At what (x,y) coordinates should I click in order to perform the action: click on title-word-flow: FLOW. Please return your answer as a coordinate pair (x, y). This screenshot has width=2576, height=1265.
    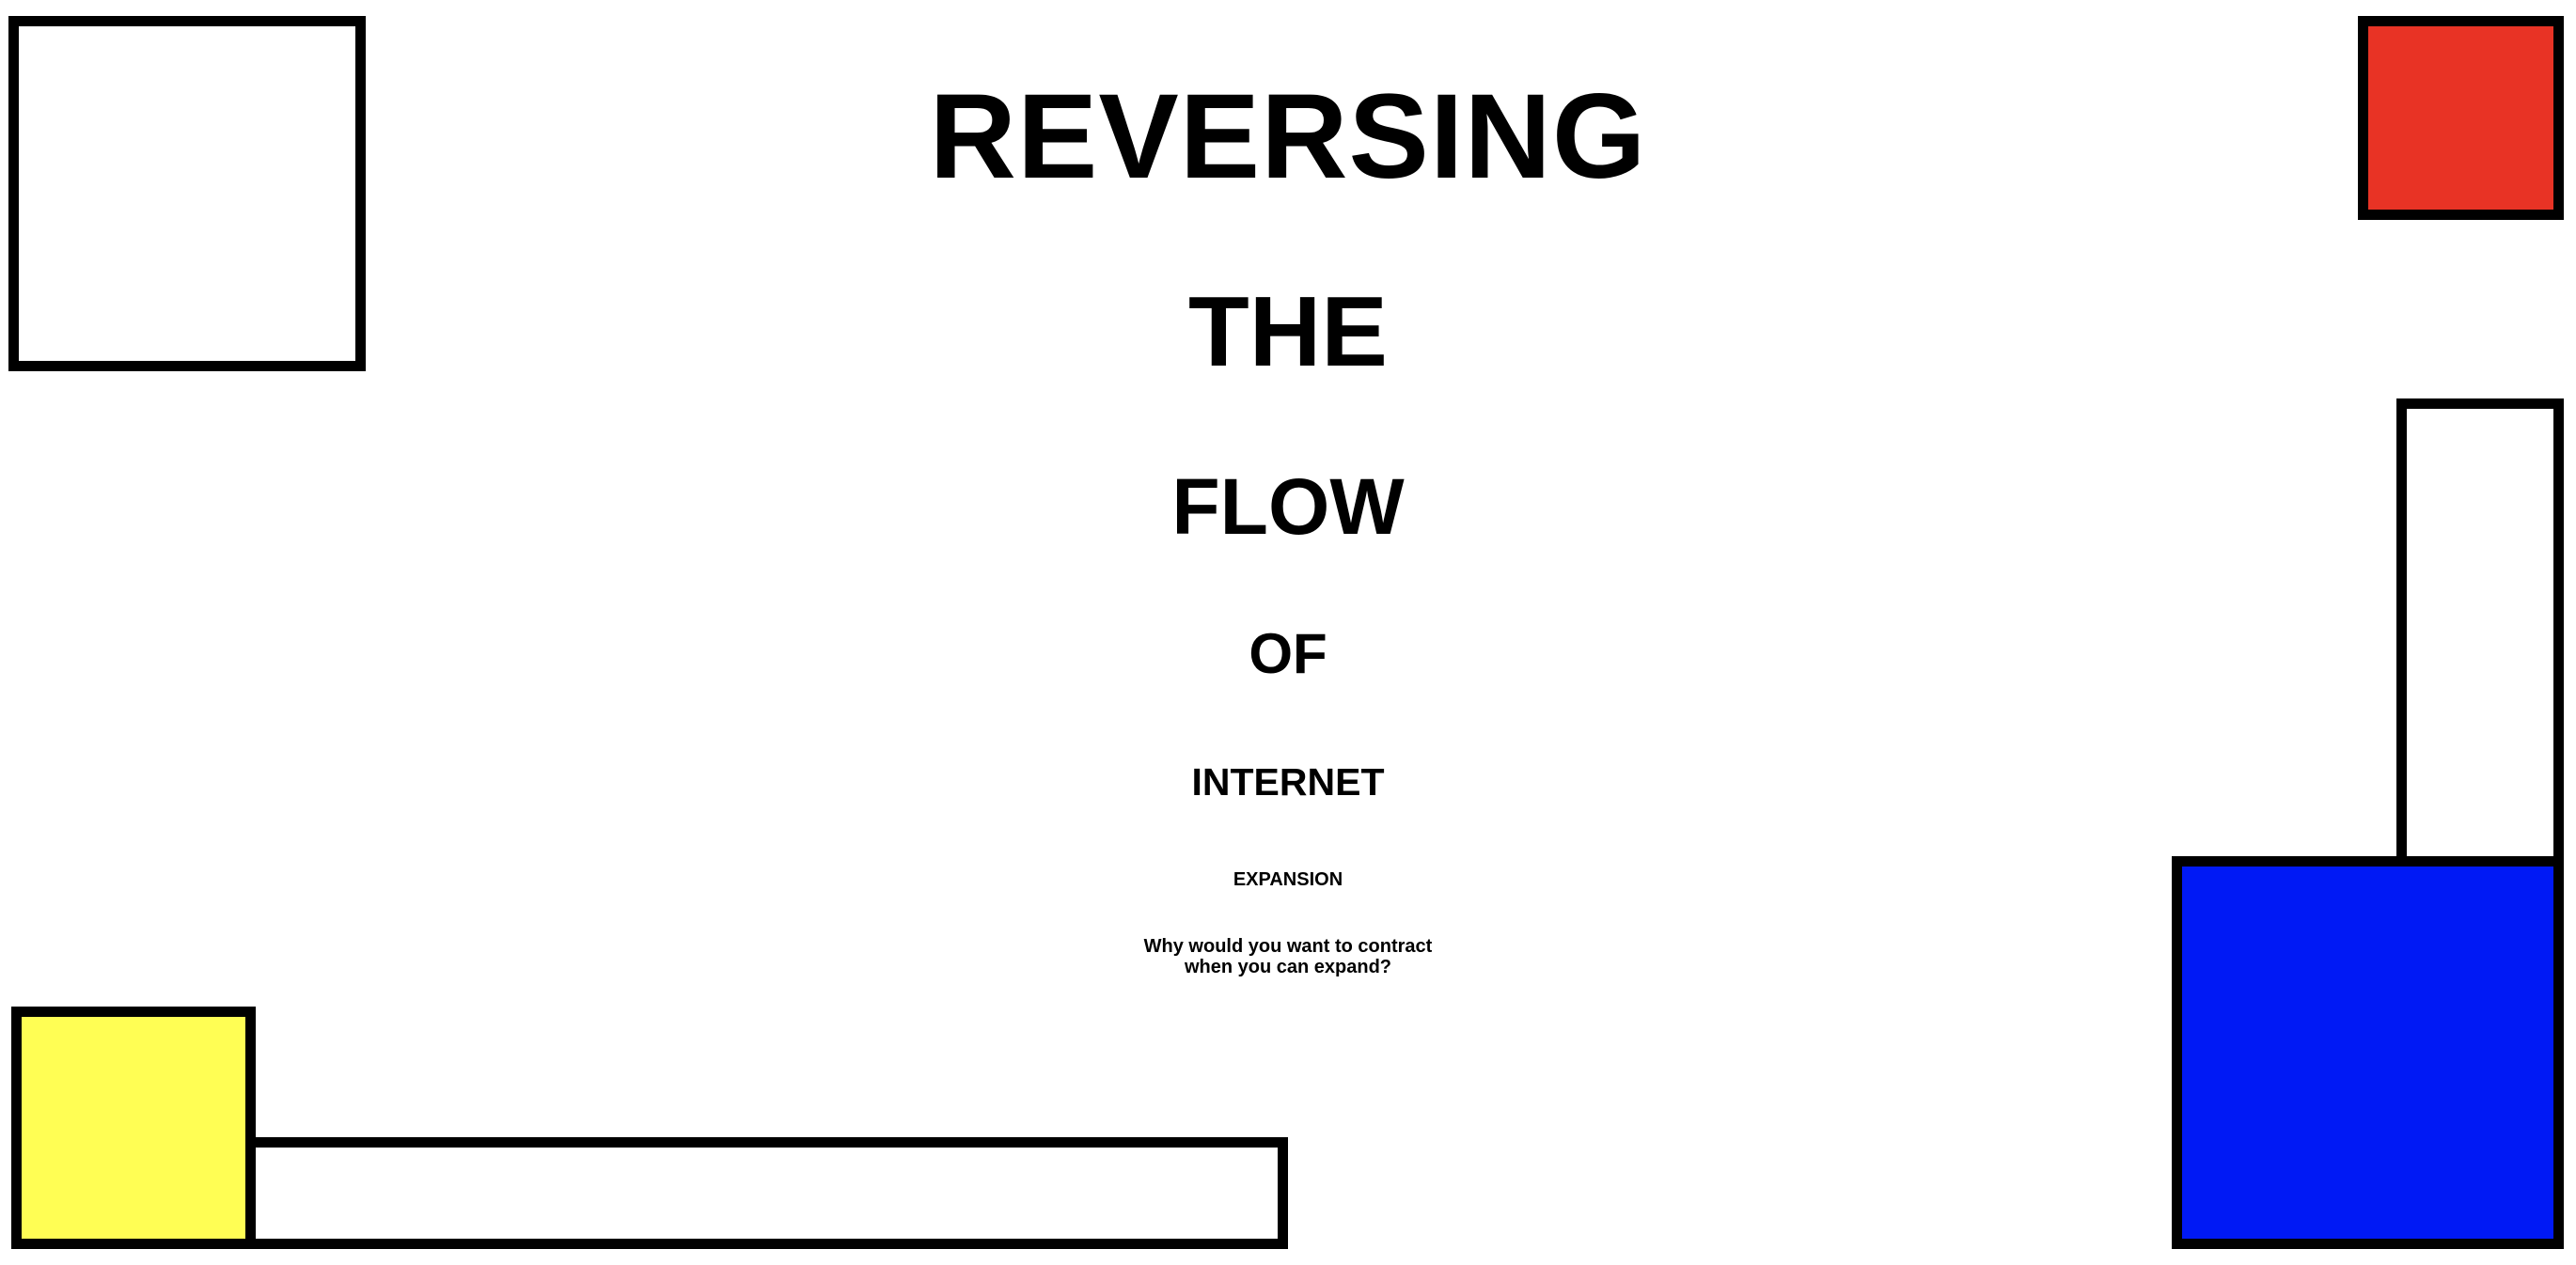
    Looking at the image, I should click on (1288, 507).